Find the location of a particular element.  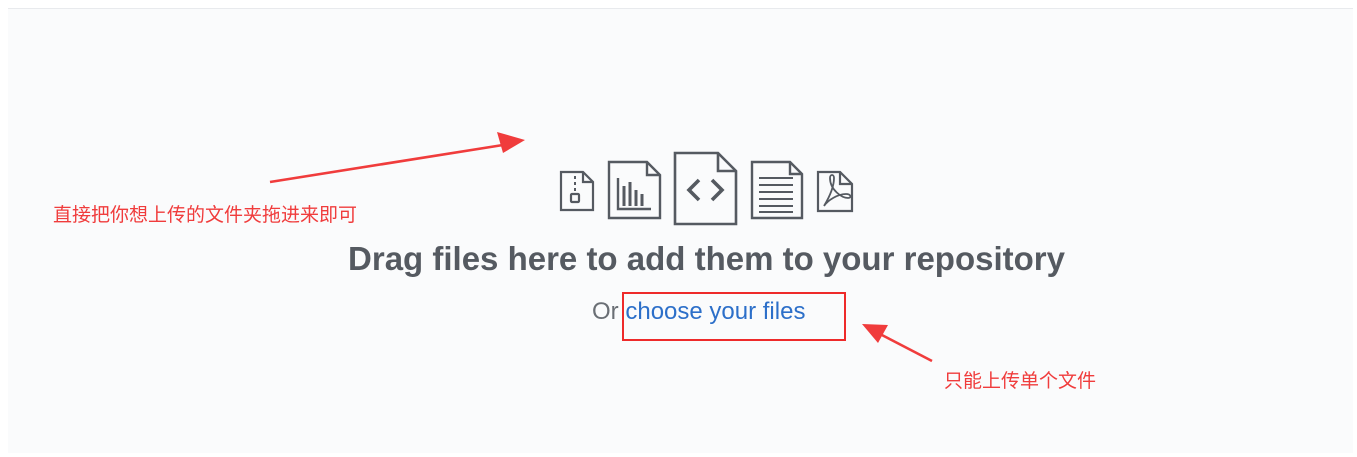

or-prefix: Or is located at coordinates (605, 311).